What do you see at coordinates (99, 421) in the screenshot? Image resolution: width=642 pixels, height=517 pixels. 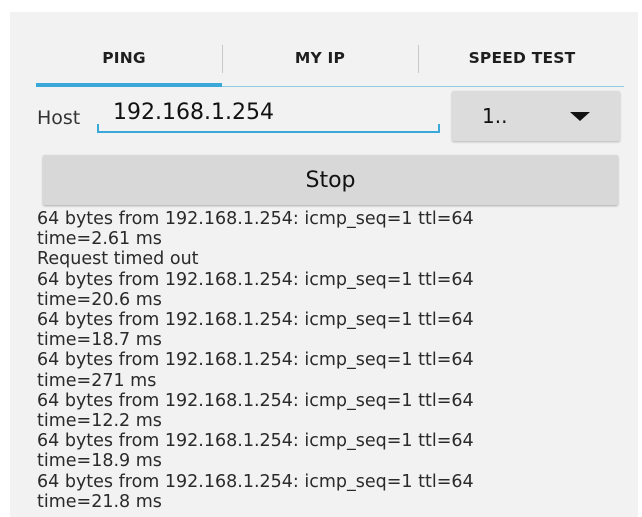 I see `log-line: time=12.2 ms` at bounding box center [99, 421].